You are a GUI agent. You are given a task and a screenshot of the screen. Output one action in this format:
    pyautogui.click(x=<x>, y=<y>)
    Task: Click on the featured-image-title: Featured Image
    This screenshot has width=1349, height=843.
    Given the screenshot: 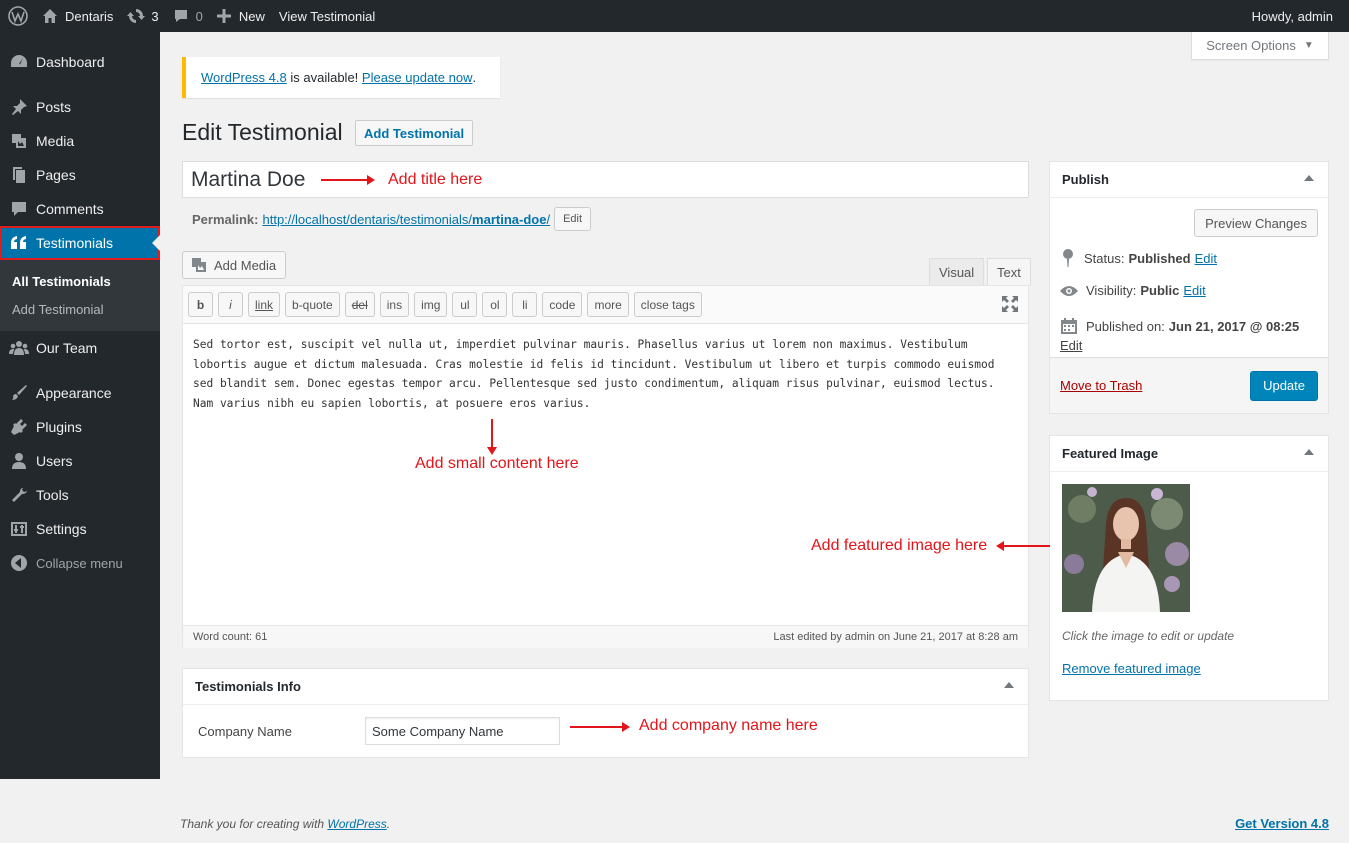 What is the action you would take?
    pyautogui.click(x=1110, y=453)
    